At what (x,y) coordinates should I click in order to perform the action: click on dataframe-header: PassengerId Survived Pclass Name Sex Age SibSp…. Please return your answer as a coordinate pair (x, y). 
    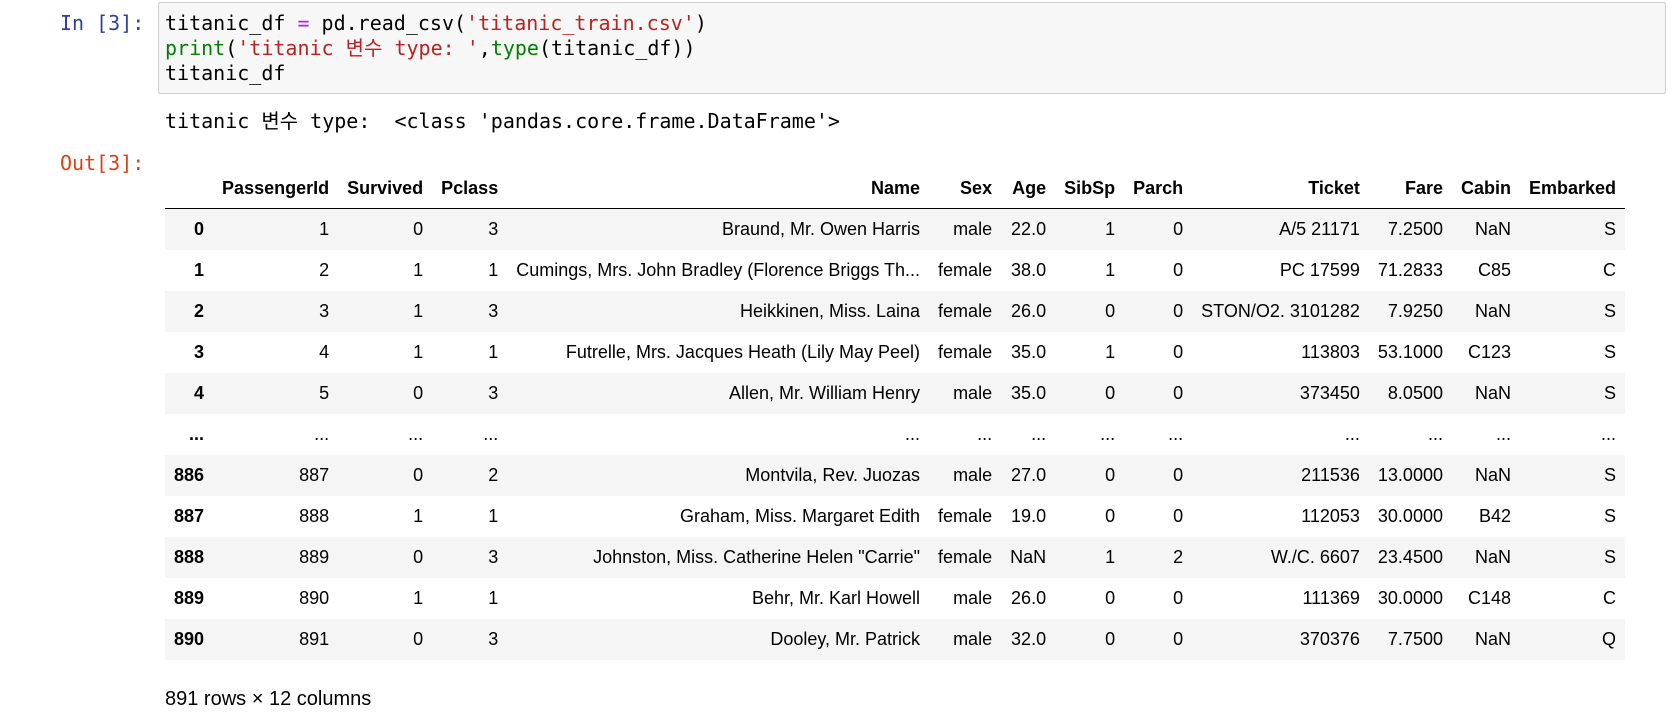
    Looking at the image, I should click on (895, 188).